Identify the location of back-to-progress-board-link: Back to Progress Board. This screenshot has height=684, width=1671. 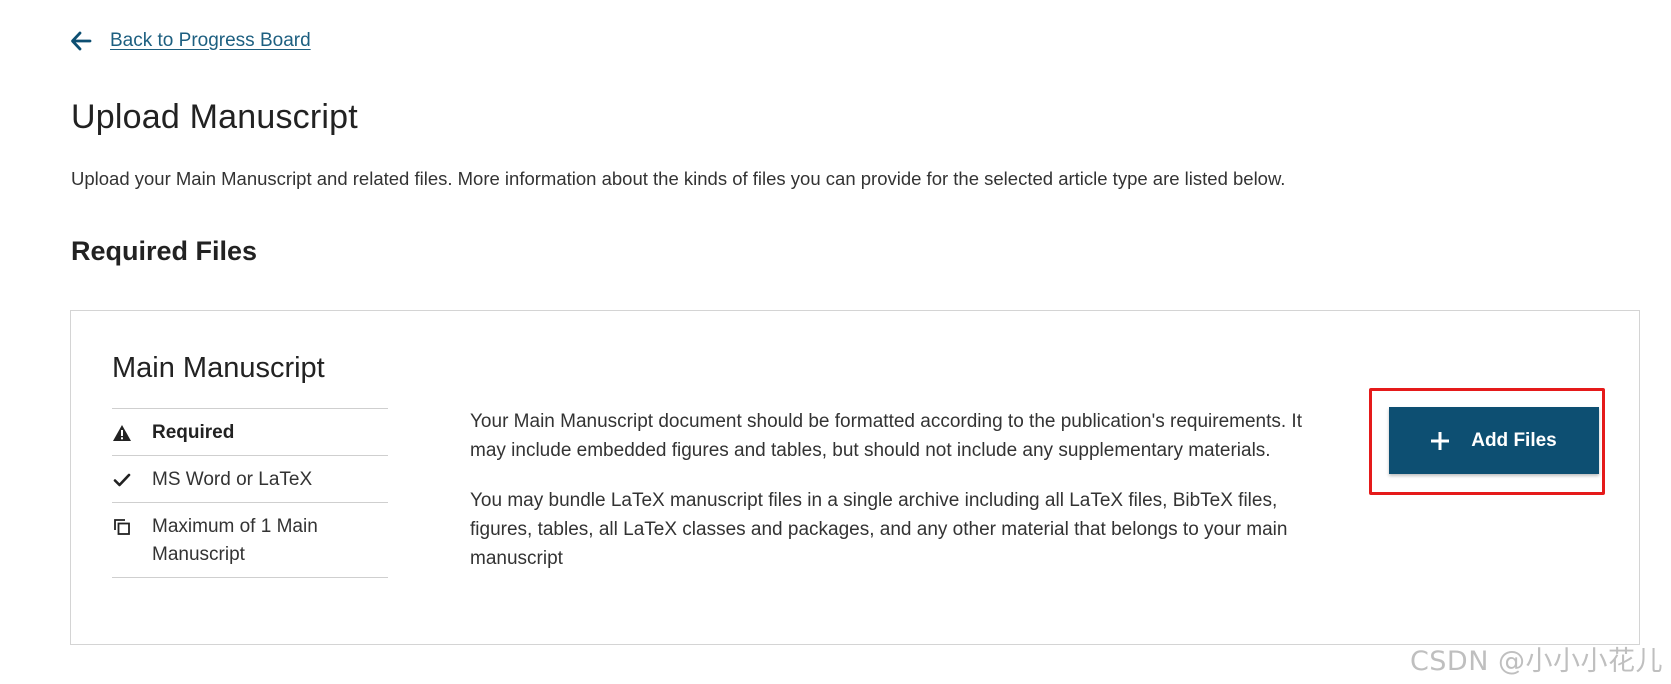
(190, 41).